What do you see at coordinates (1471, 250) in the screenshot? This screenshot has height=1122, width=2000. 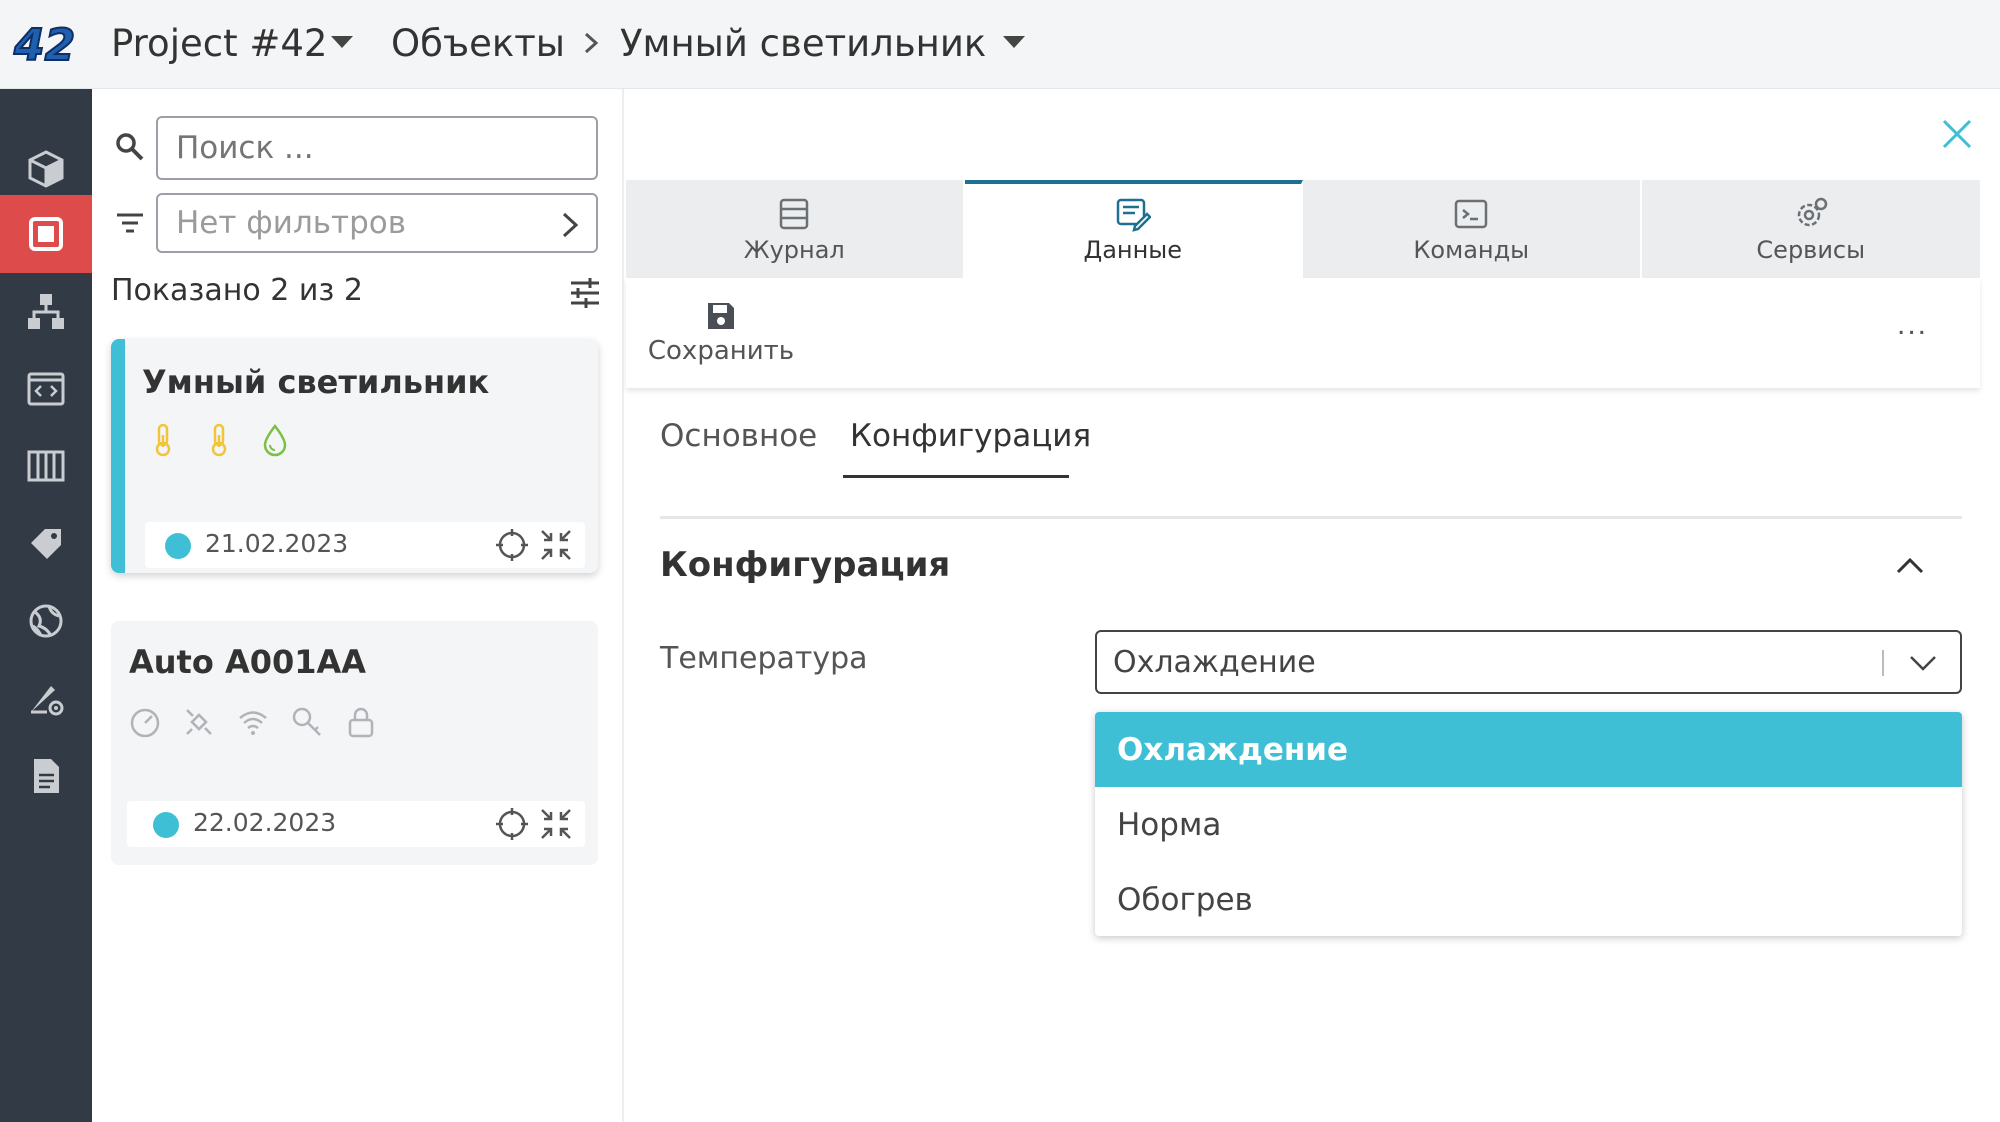 I see `tab-label: Команды` at bounding box center [1471, 250].